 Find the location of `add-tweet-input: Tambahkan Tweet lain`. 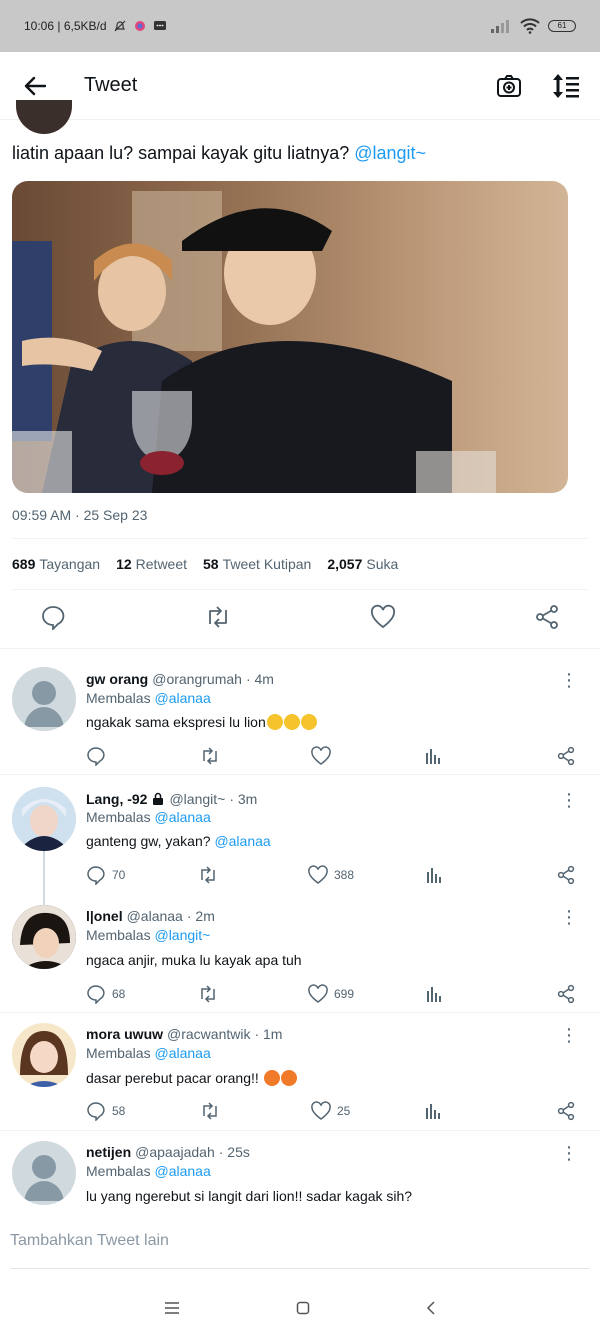

add-tweet-input: Tambahkan Tweet lain is located at coordinates (300, 1250).